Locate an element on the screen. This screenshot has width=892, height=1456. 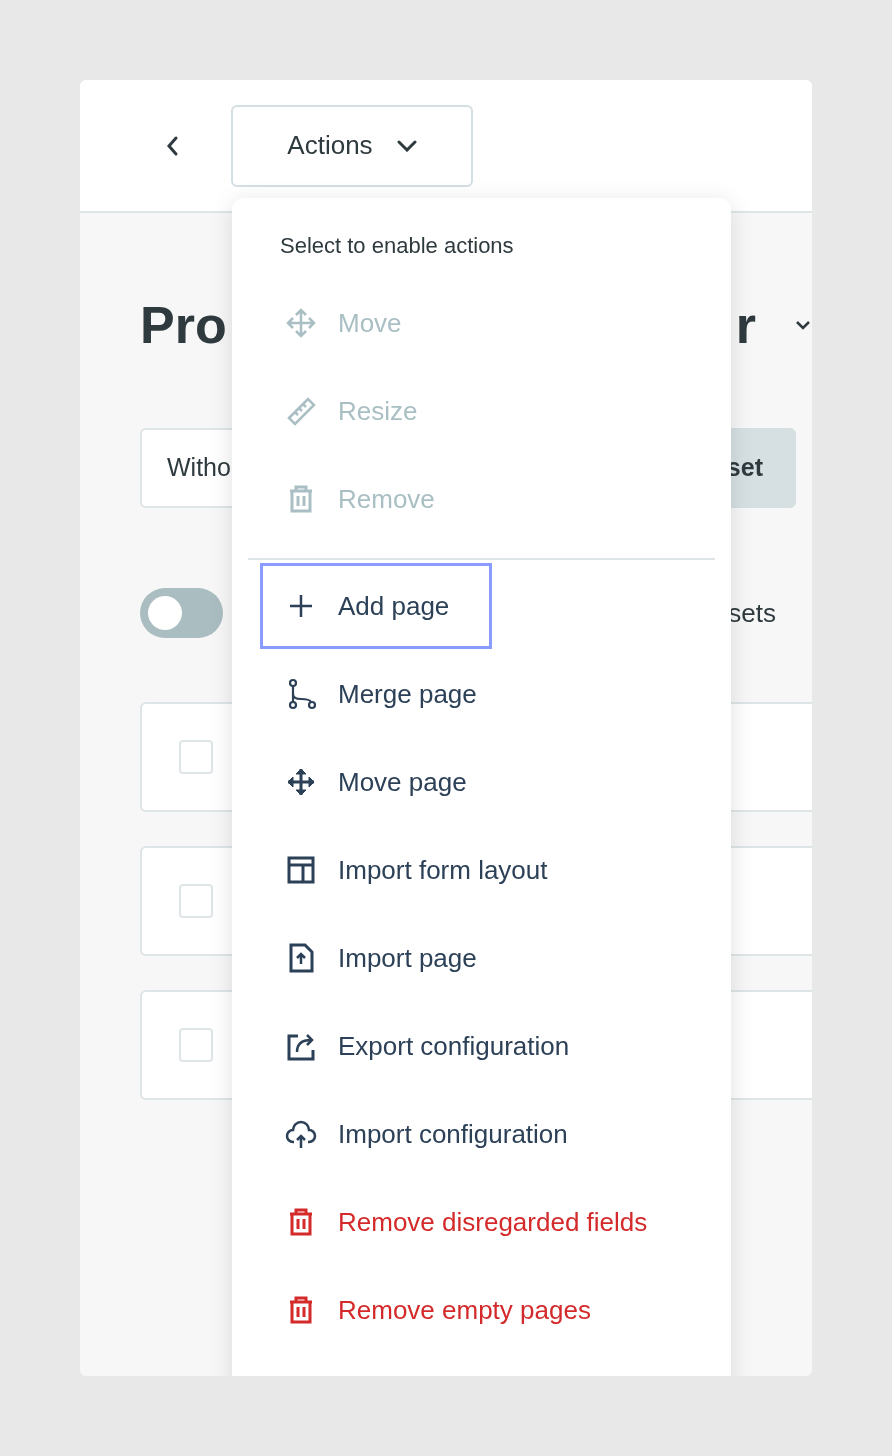
chevron-down-icon is located at coordinates (803, 325).